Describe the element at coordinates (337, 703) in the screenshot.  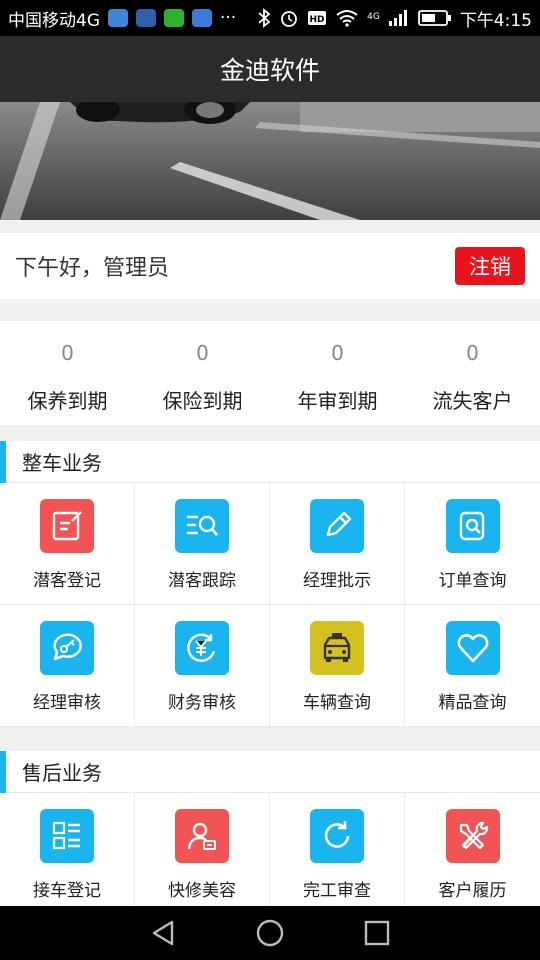
I see `menu-item-label: 车辆查询` at that location.